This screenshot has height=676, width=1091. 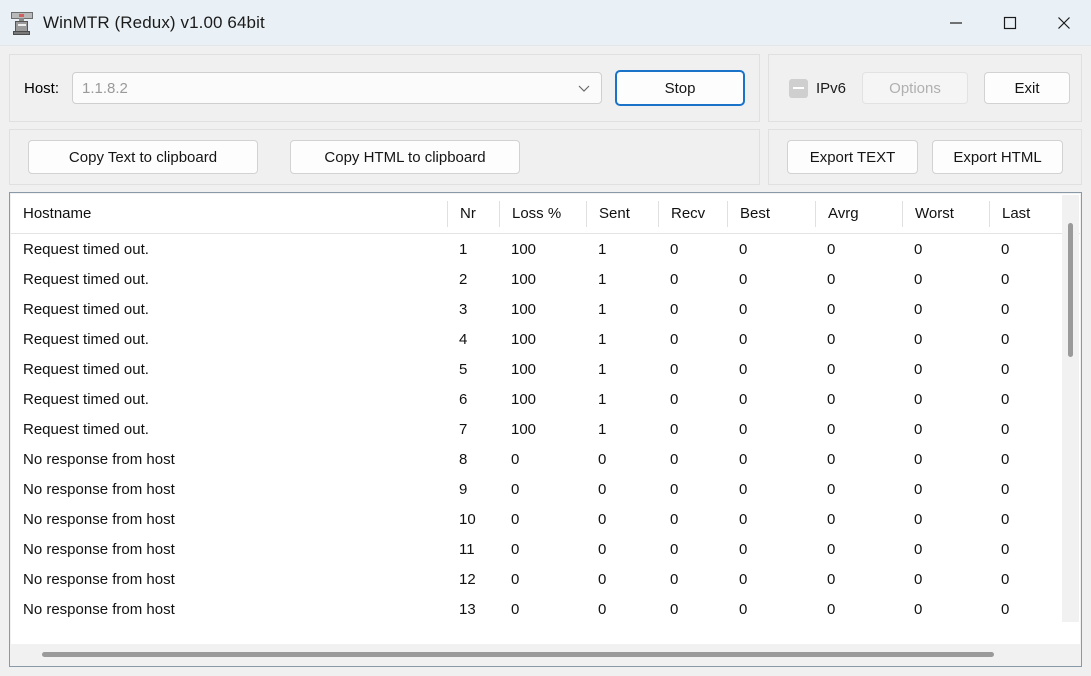 What do you see at coordinates (143, 157) in the screenshot?
I see `copy-text-button: Copy Text to clipboard` at bounding box center [143, 157].